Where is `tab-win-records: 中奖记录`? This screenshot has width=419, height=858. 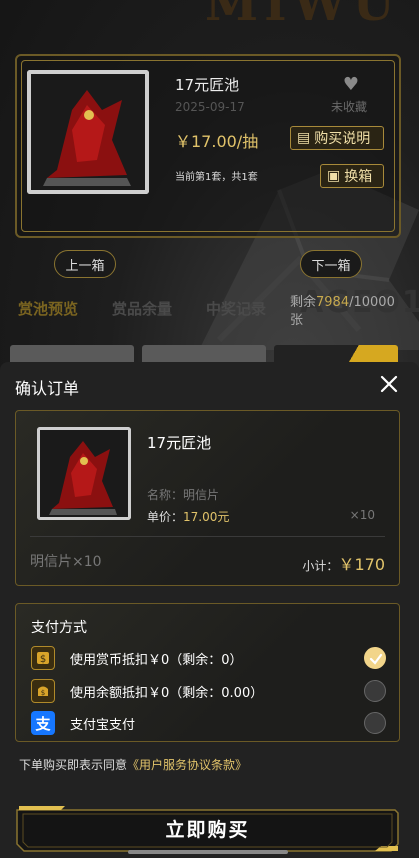 tab-win-records: 中奖记录 is located at coordinates (236, 308).